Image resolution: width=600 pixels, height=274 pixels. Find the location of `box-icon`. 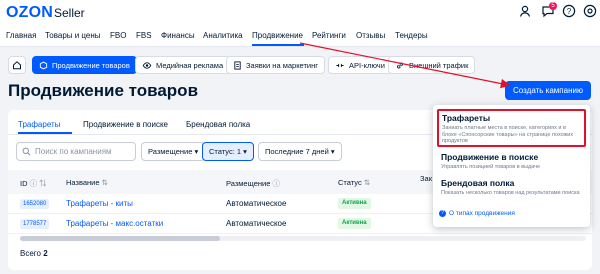

box-icon is located at coordinates (43, 65).